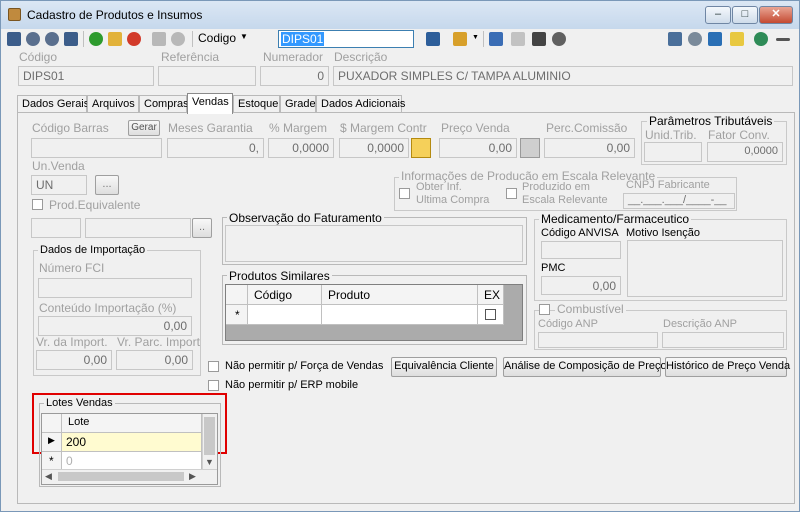 This screenshot has height=512, width=800. Describe the element at coordinates (530, 148) in the screenshot. I see `grid-icon` at that location.